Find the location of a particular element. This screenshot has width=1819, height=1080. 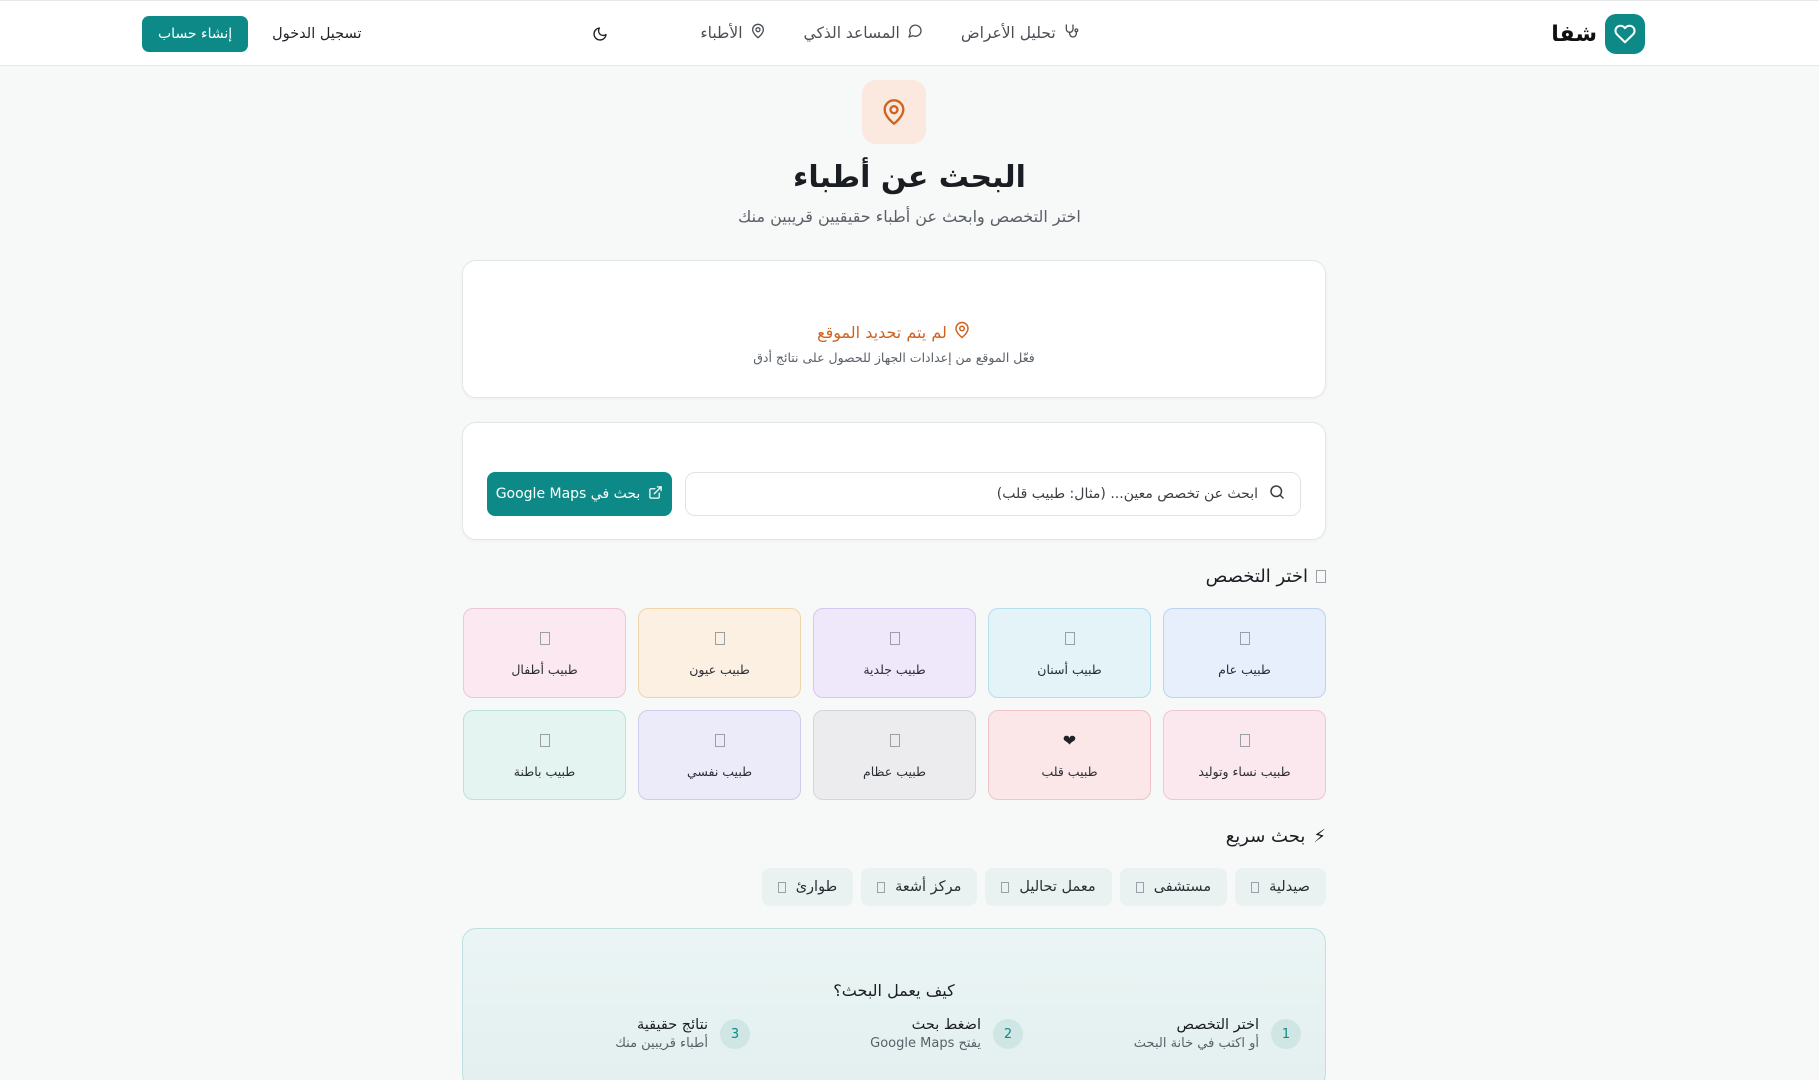

specialty-tile: طبيب جلدية is located at coordinates (894, 653).